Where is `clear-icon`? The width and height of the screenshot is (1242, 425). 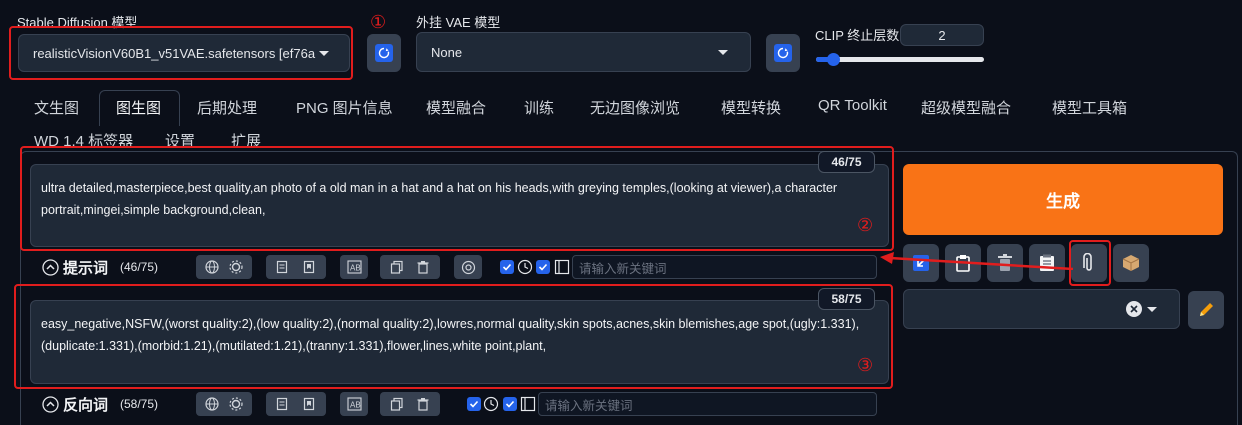
clear-icon is located at coordinates (1134, 309).